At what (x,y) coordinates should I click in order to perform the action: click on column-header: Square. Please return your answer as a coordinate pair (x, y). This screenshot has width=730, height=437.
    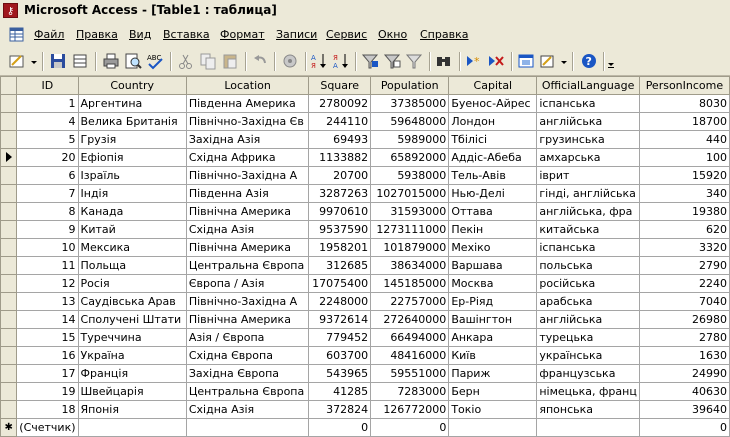
    Looking at the image, I should click on (340, 85).